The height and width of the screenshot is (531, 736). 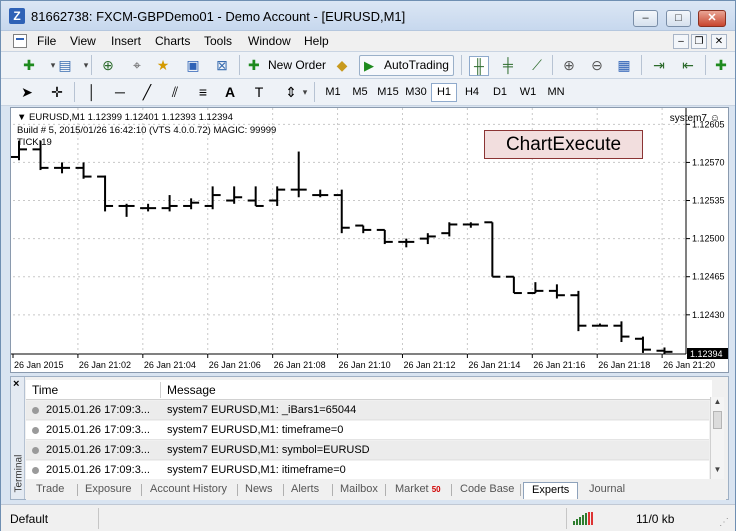 I want to click on menu-view: View, so click(x=83, y=41).